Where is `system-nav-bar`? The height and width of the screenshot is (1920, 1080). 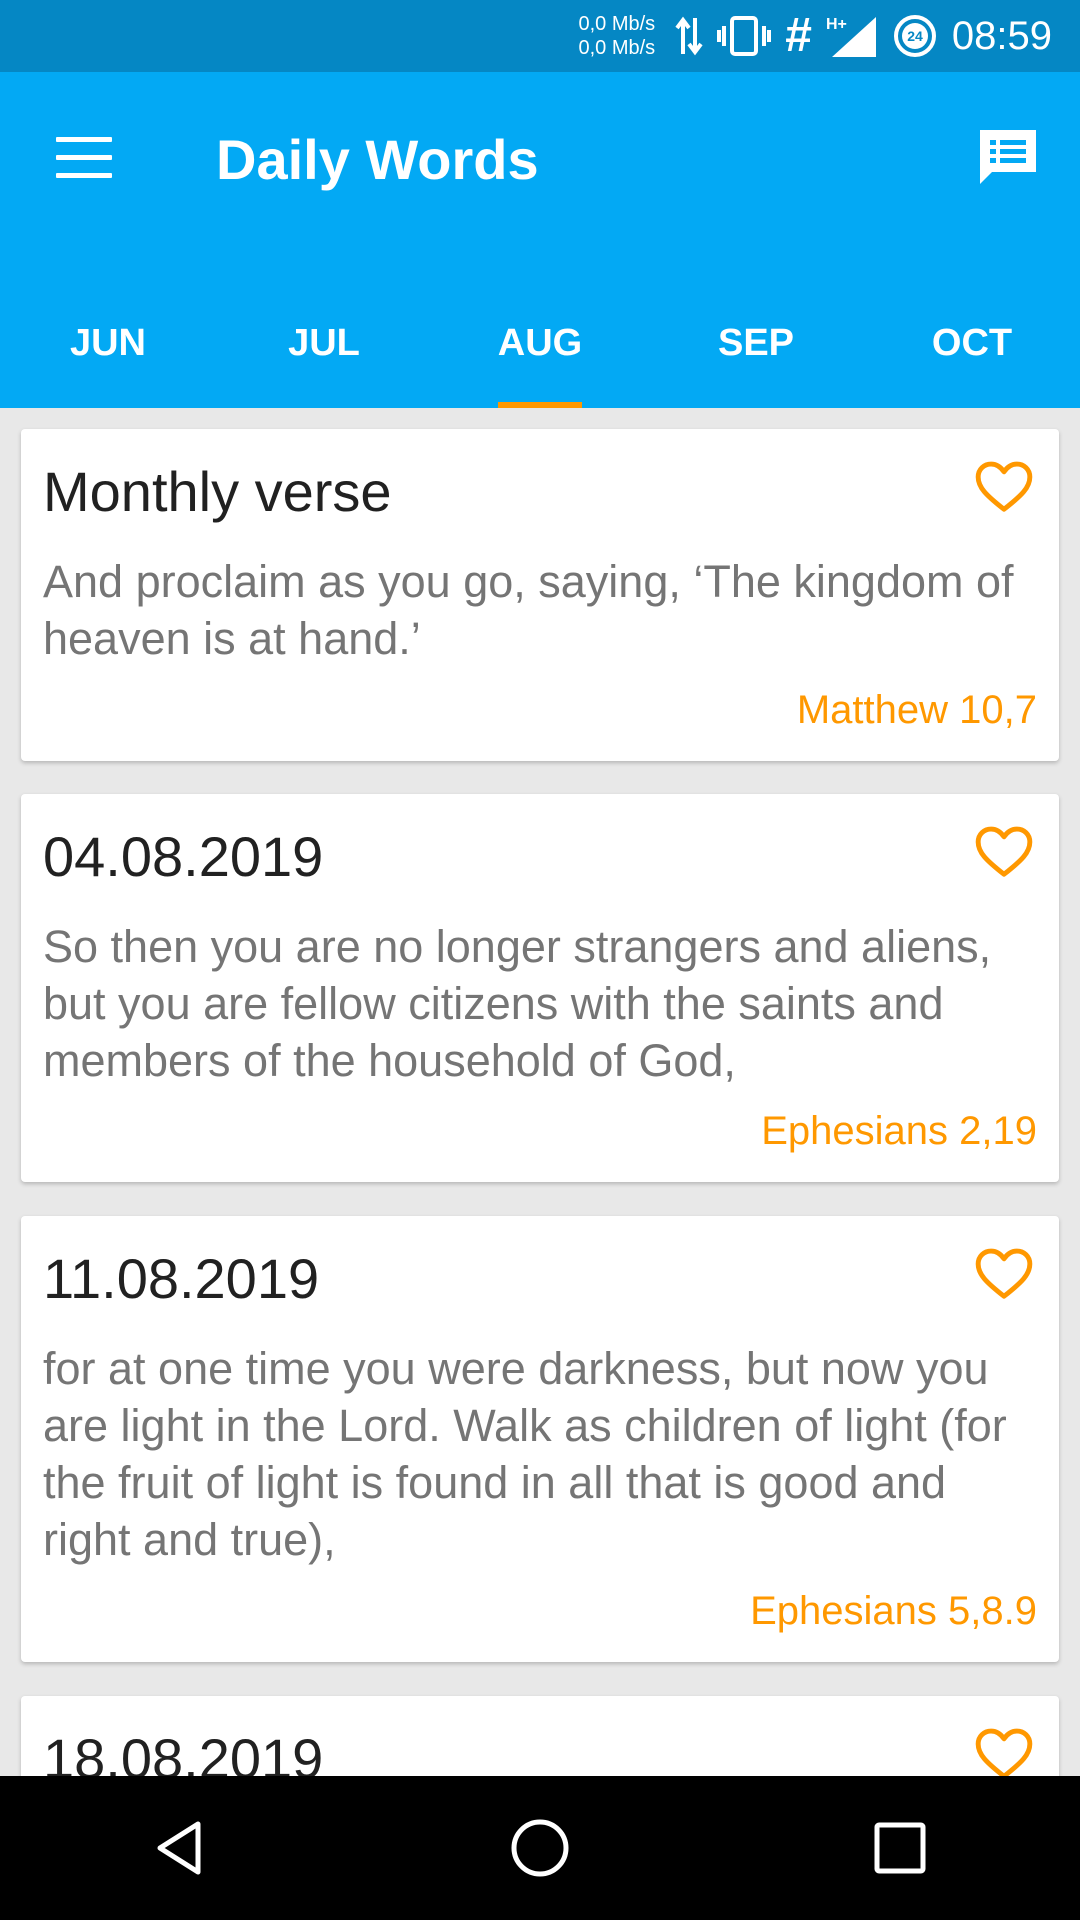
system-nav-bar is located at coordinates (540, 1848).